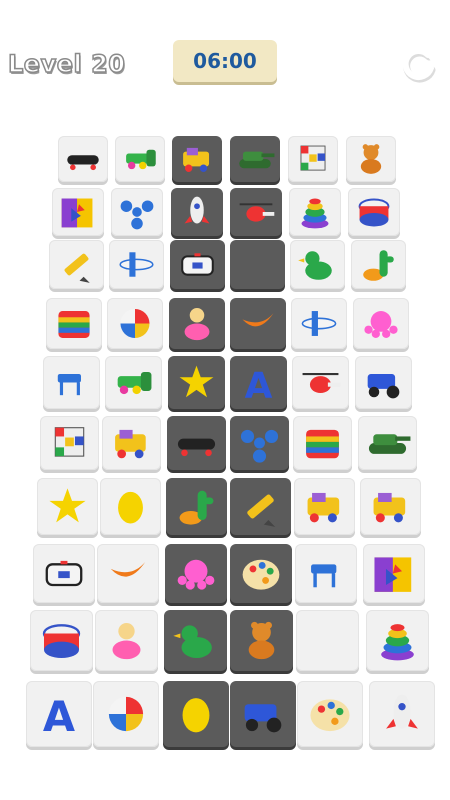  What do you see at coordinates (66, 64) in the screenshot?
I see `level-label: Level 20` at bounding box center [66, 64].